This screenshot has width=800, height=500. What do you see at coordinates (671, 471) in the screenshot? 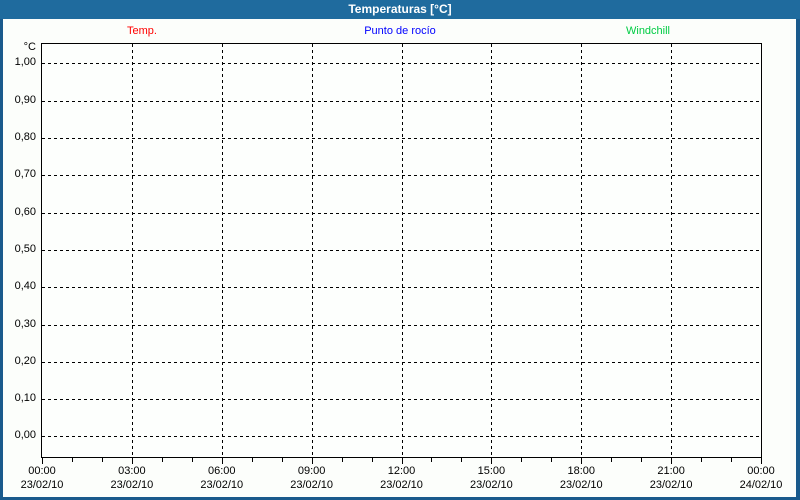
I see `x-tick-time-label: 21:00` at bounding box center [671, 471].